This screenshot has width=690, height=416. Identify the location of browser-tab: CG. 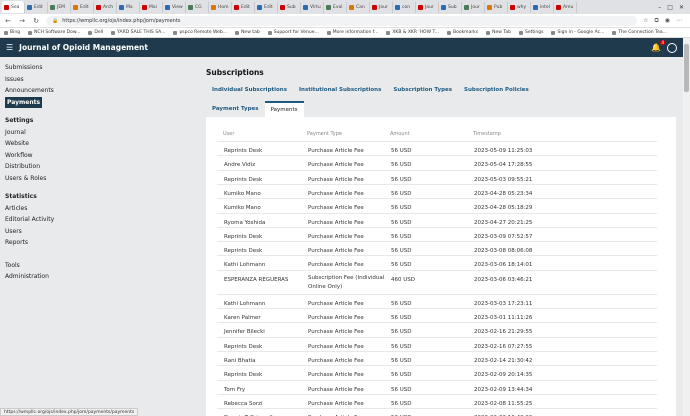
(197, 7).